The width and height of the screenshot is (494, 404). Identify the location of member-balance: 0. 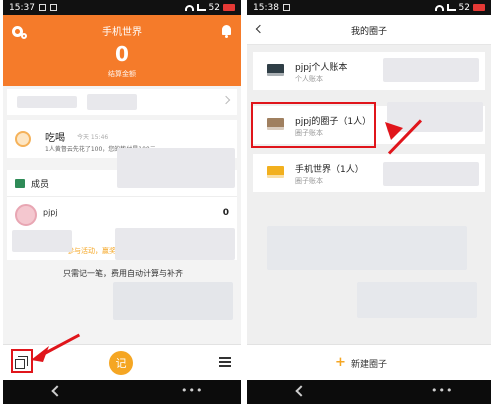
(225, 213).